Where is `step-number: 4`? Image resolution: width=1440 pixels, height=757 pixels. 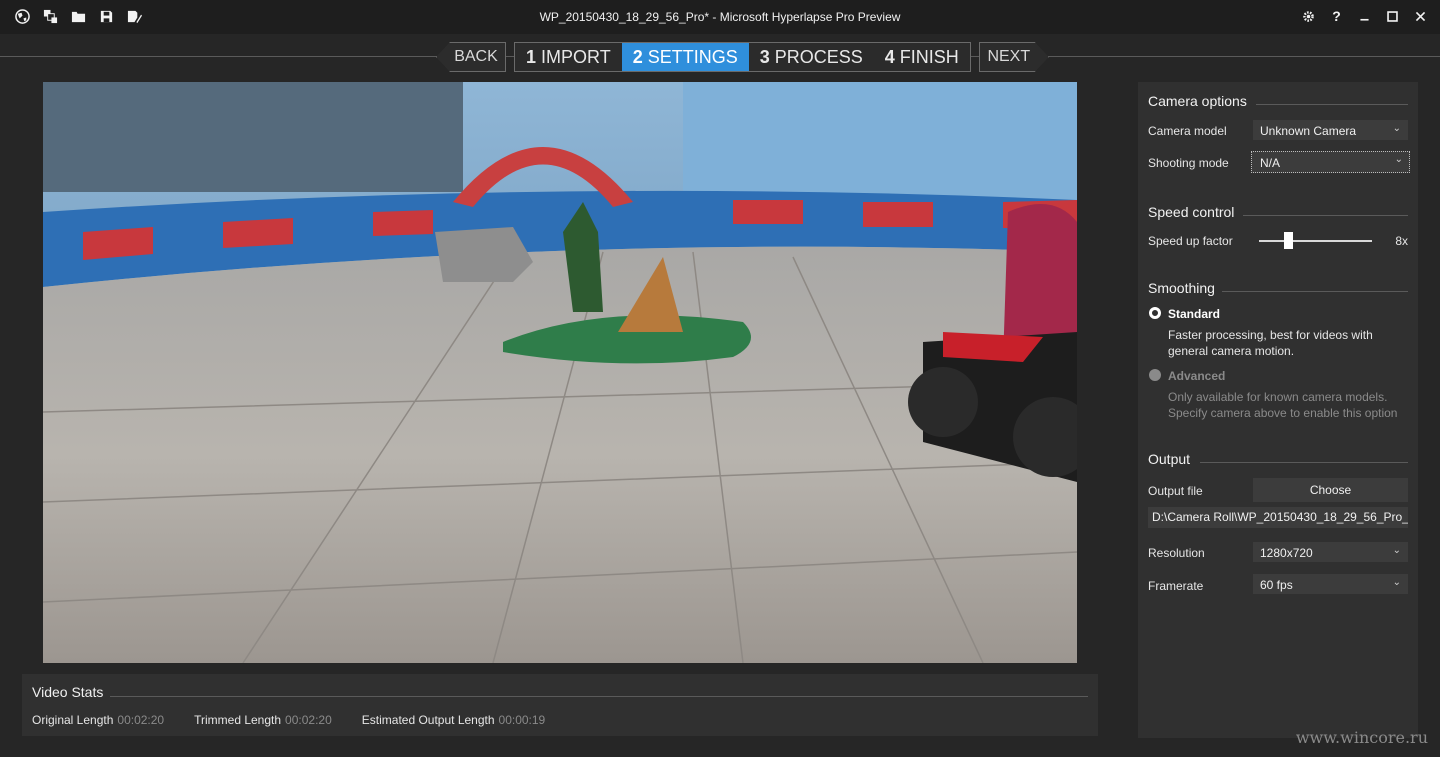
step-number: 4 is located at coordinates (889, 56).